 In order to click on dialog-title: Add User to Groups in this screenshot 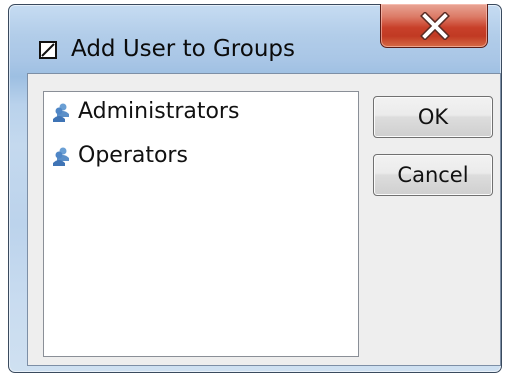, I will do `click(183, 49)`.